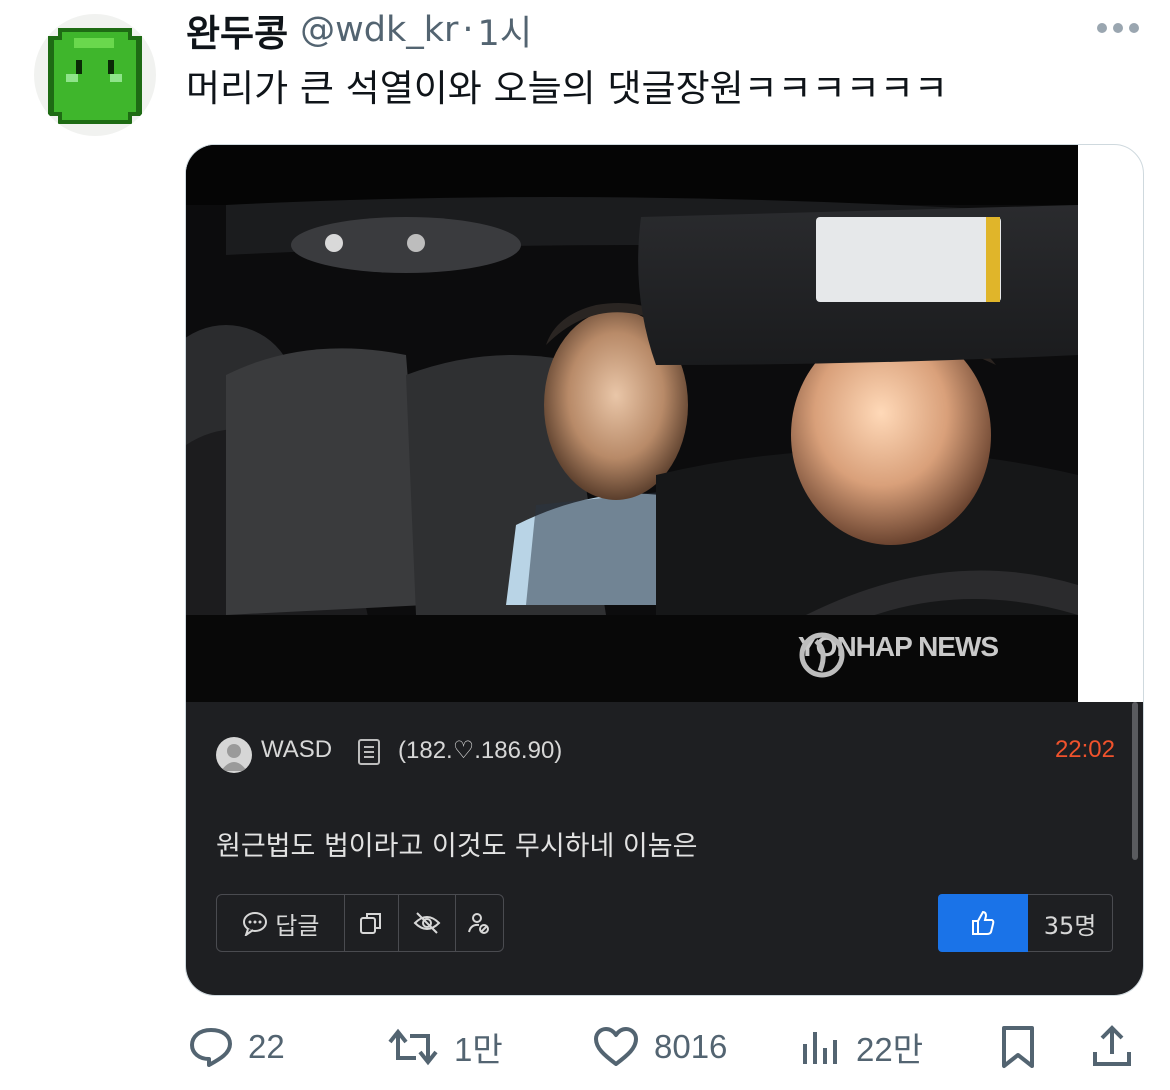 This screenshot has width=1170, height=1090. I want to click on profile-avatar, so click(95, 75).